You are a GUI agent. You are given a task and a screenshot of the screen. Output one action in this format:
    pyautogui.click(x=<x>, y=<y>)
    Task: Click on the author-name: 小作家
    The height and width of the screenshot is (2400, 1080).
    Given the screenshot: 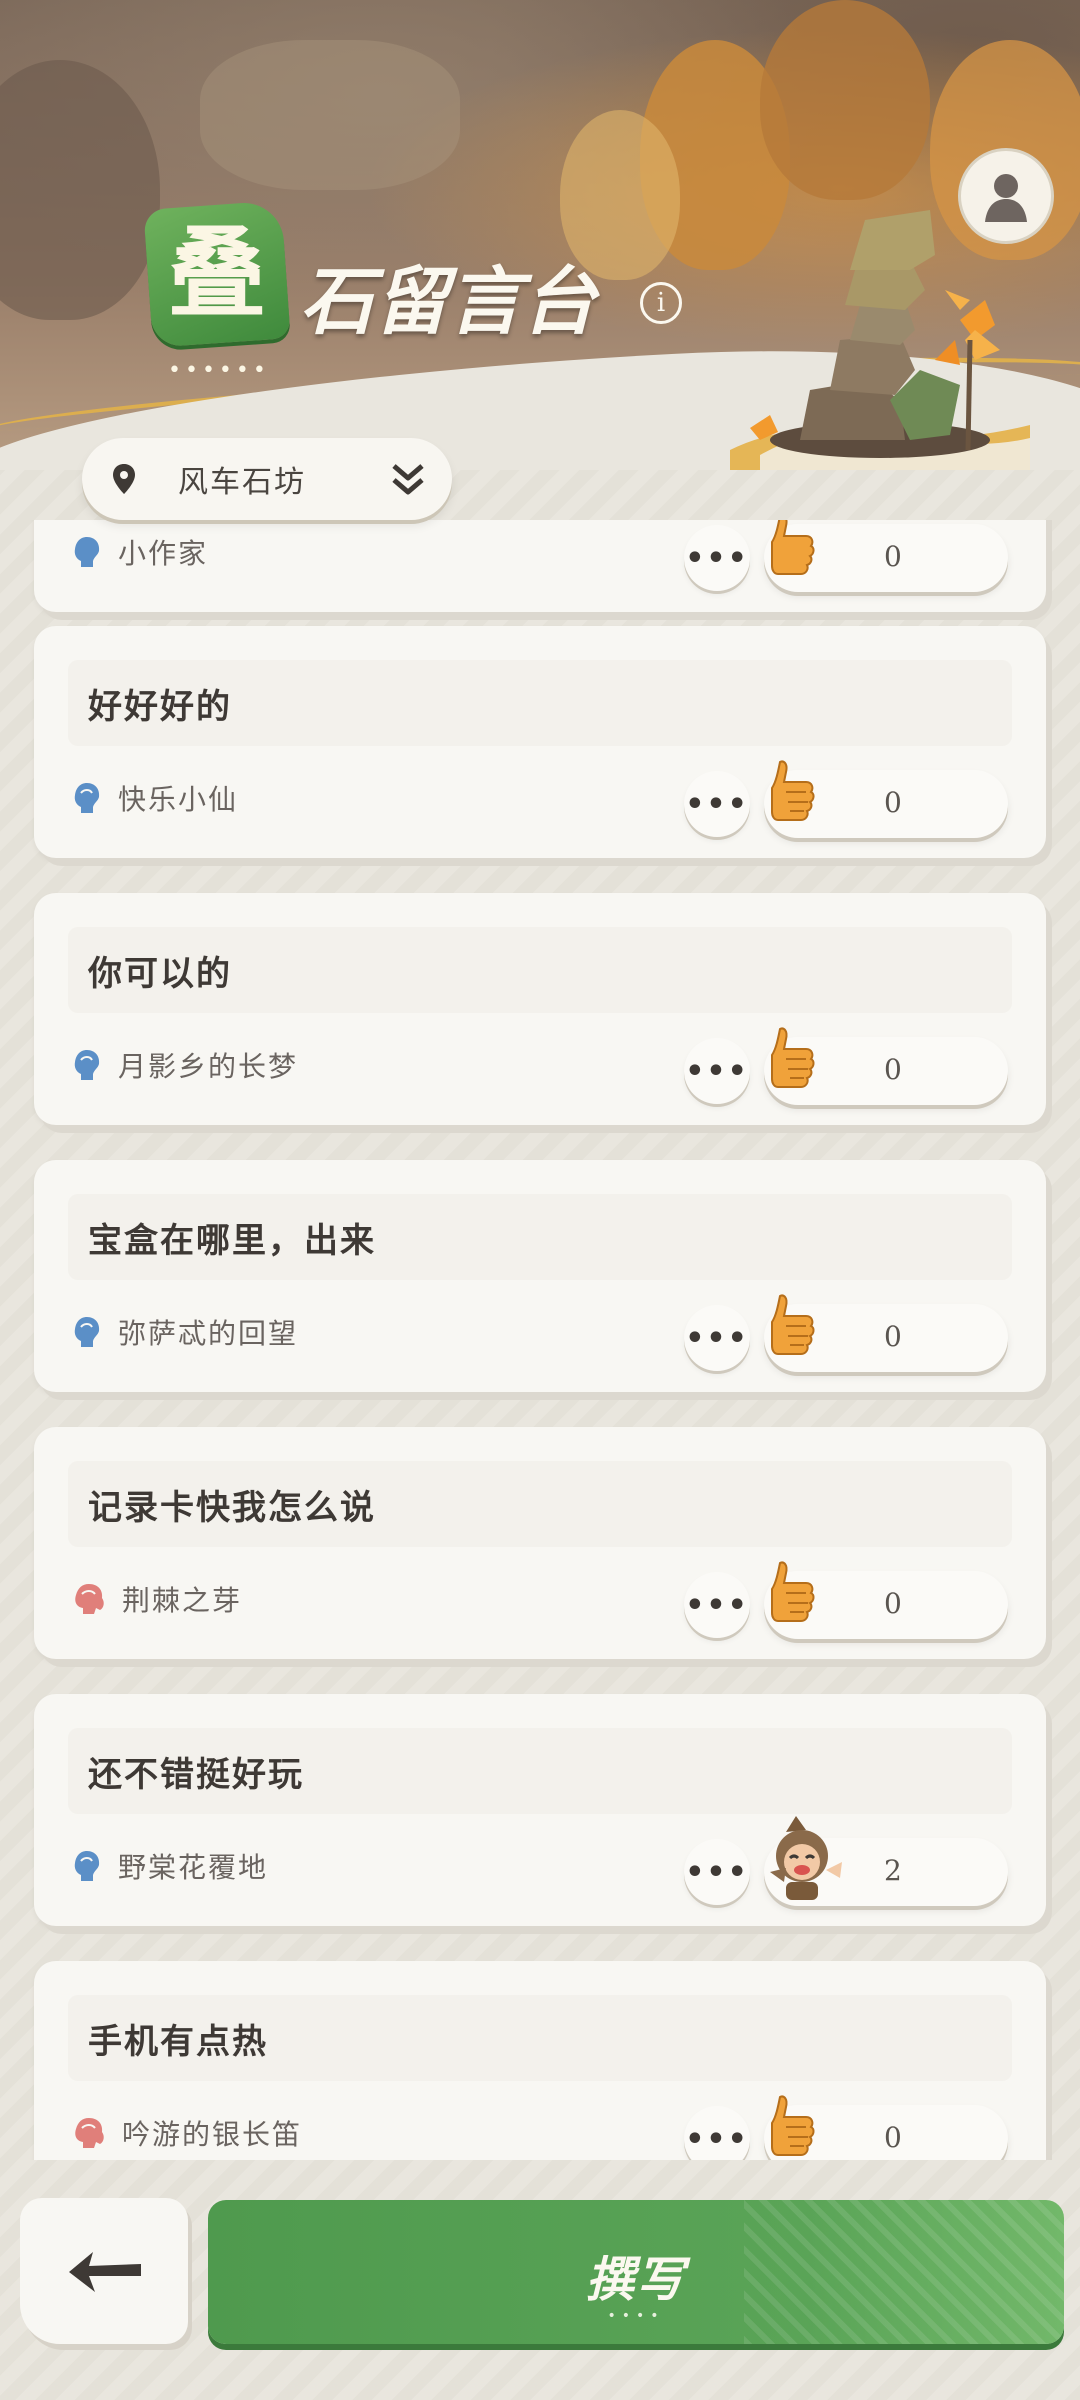 What is the action you would take?
    pyautogui.click(x=163, y=553)
    